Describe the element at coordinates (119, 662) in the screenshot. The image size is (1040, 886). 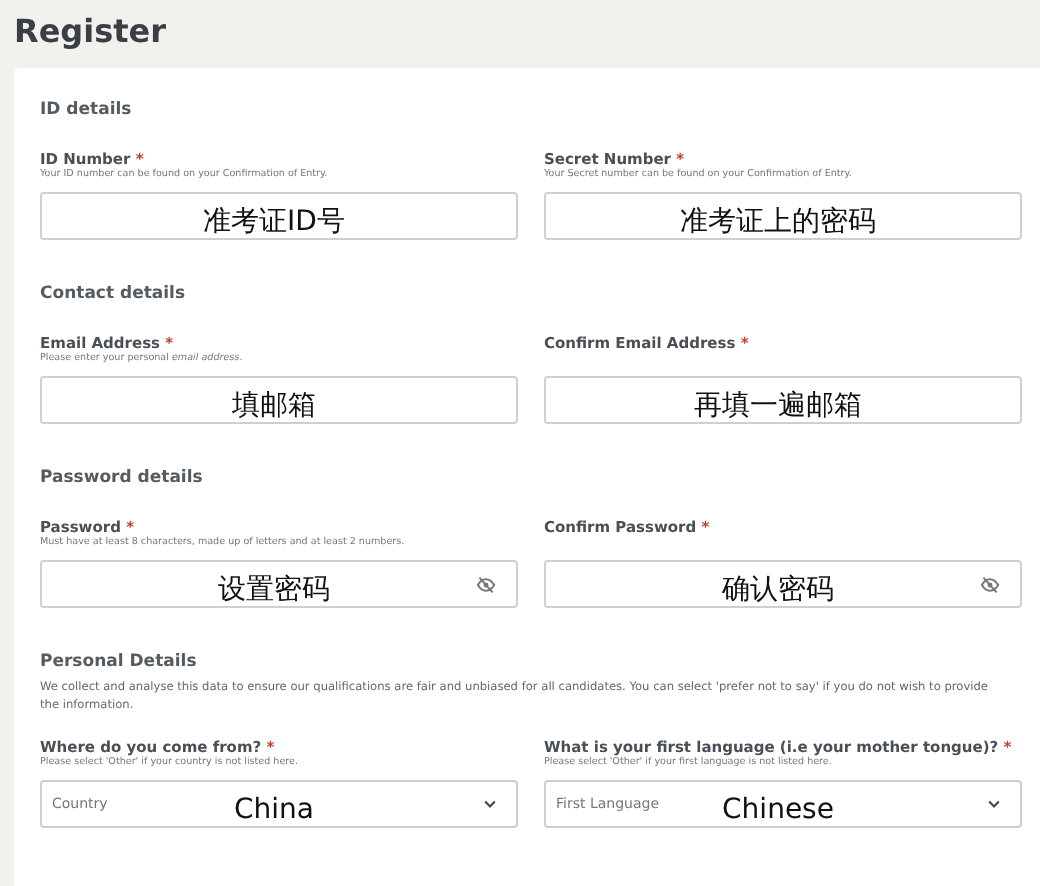
I see `section-title: Personal Details` at that location.